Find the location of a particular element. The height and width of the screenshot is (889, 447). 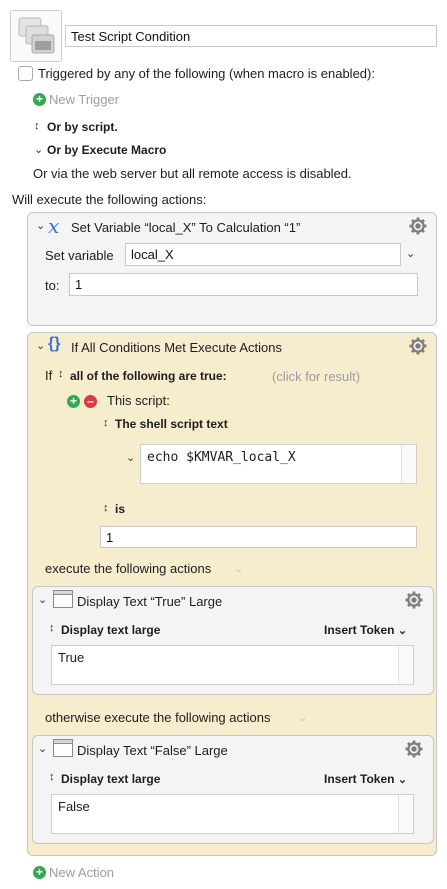

script-type-updown-icon: ↕ is located at coordinates (106, 423).